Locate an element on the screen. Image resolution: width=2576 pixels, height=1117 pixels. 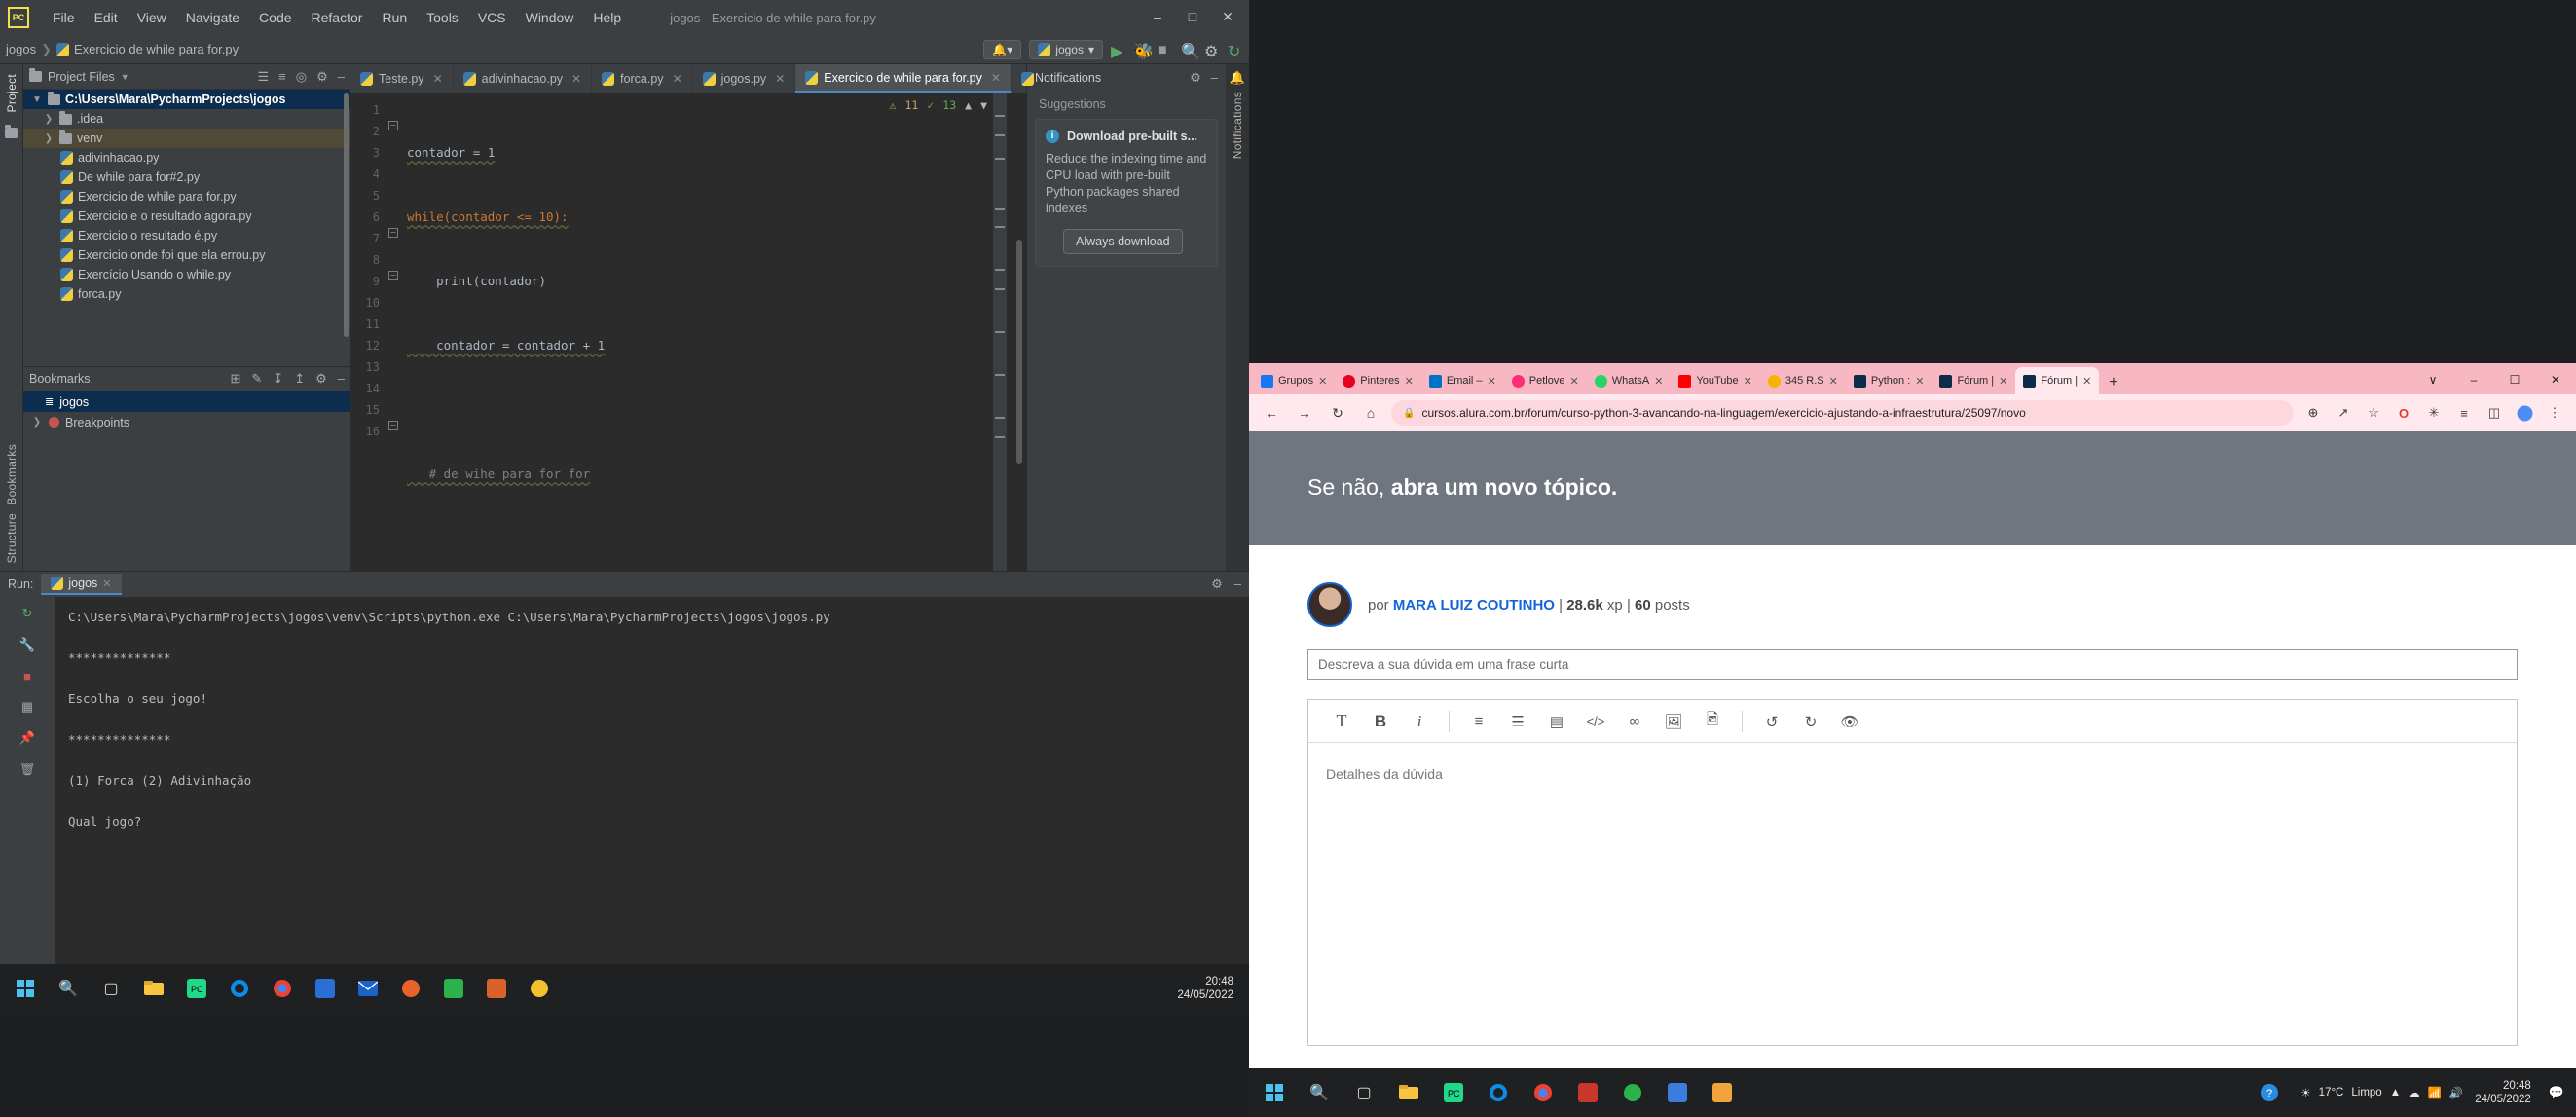
app3-icon is located at coordinates (539, 988).